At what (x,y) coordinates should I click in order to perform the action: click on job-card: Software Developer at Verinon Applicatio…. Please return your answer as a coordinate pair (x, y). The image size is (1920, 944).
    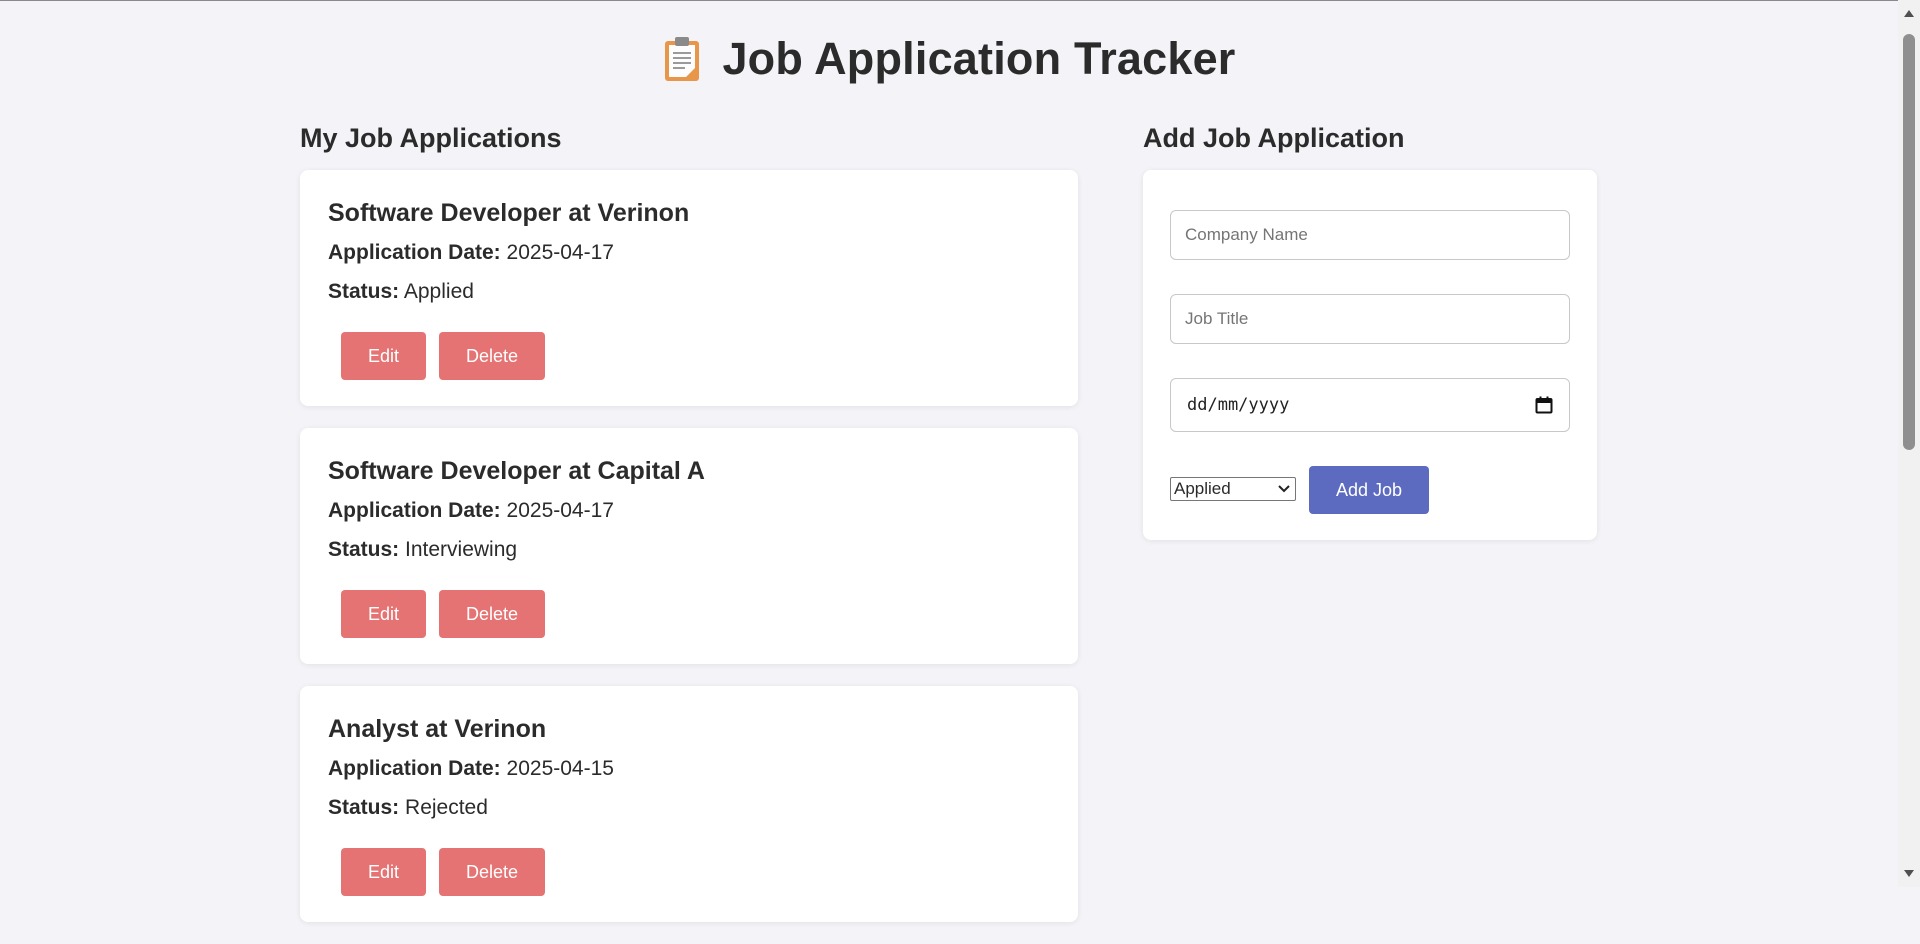
    Looking at the image, I should click on (689, 288).